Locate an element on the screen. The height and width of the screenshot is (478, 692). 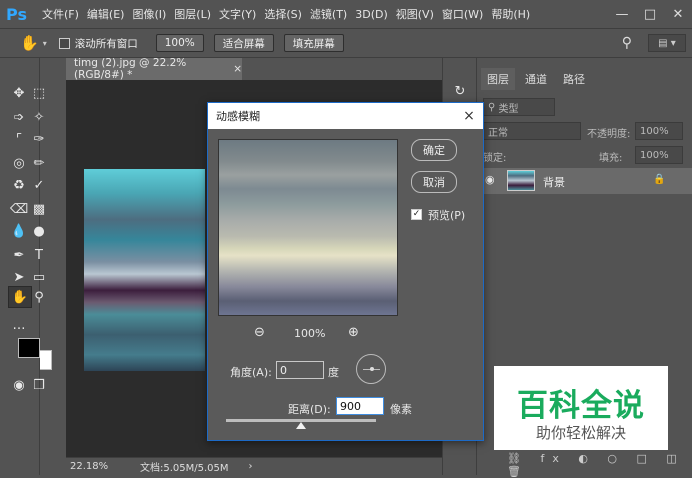
gradient-tool-icon: ▩ is located at coordinates (39, 209).